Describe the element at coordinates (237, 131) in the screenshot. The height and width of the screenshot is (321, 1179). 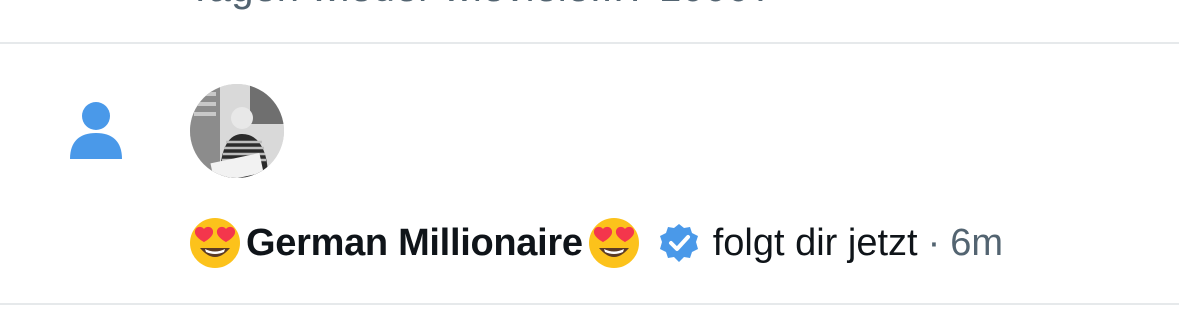
I see `avatar` at that location.